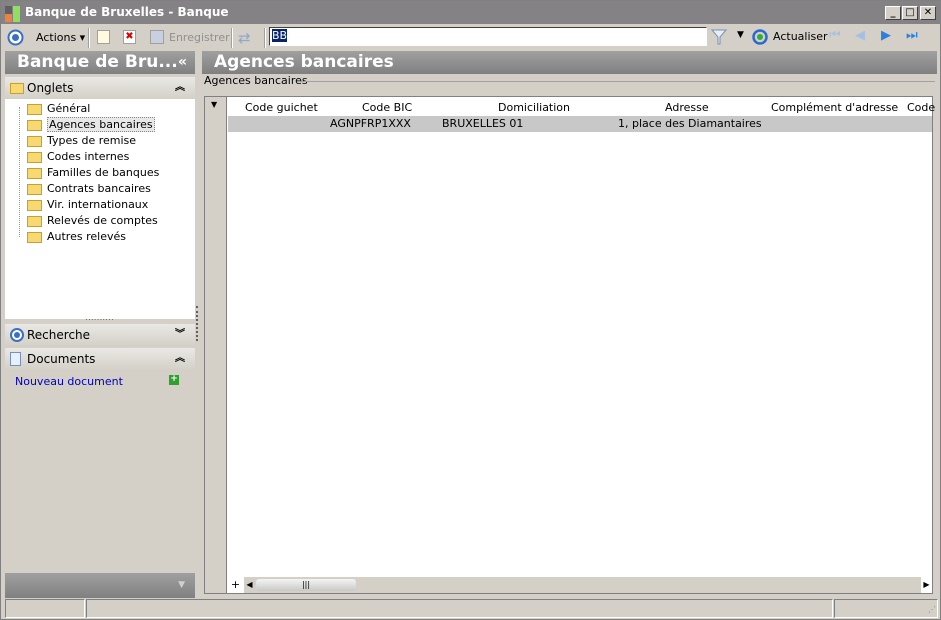  I want to click on tree-item-autres-releves: Autres relevés, so click(76, 237).